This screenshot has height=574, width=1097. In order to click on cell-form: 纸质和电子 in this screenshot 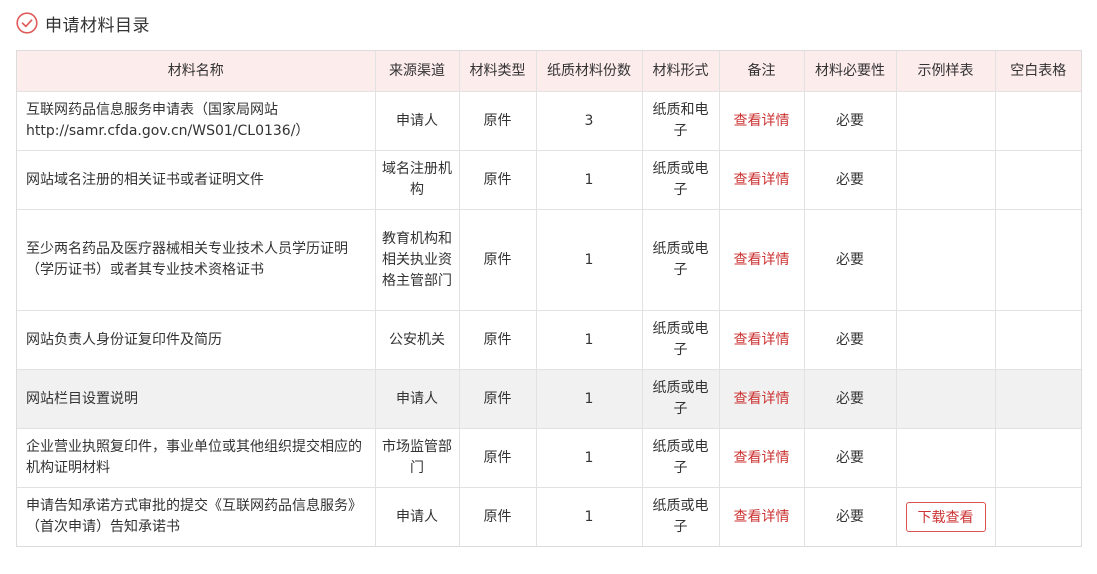, I will do `click(681, 121)`.